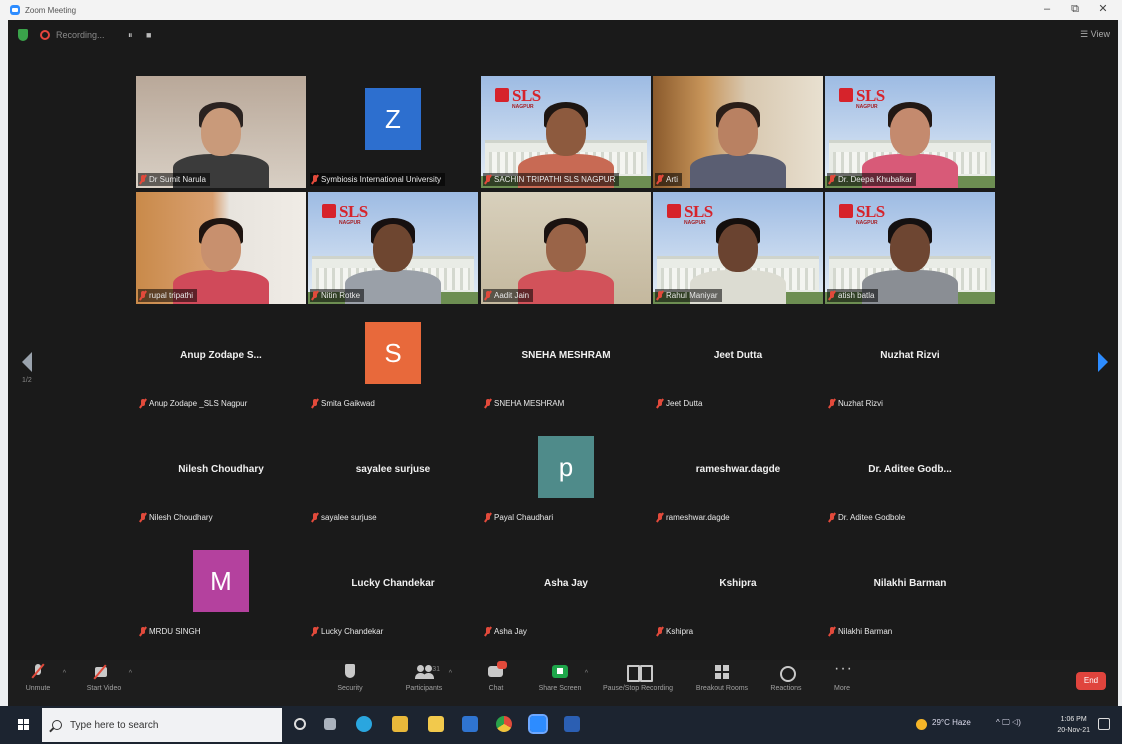  I want to click on taskbar-search, so click(162, 725).